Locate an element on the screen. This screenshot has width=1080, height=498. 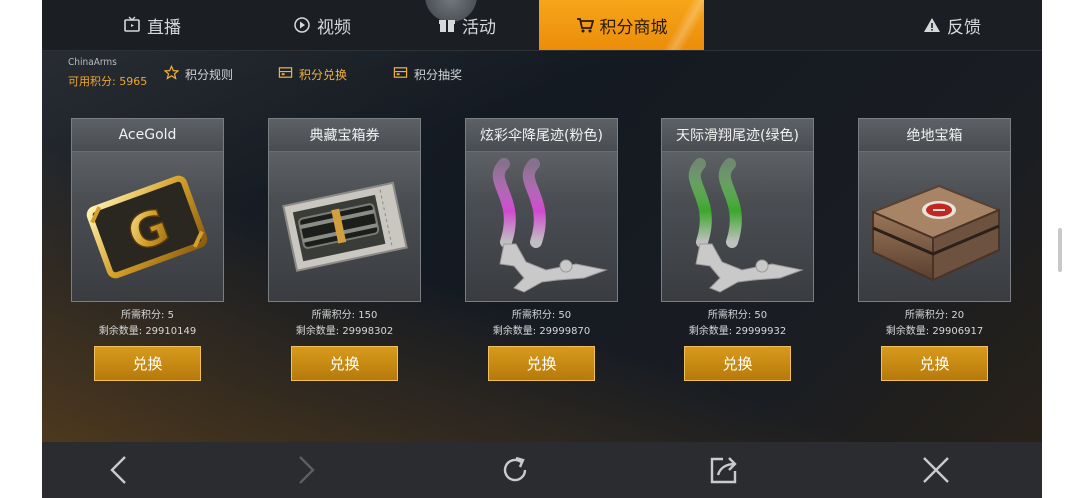
scrollbar is located at coordinates (1060, 250).